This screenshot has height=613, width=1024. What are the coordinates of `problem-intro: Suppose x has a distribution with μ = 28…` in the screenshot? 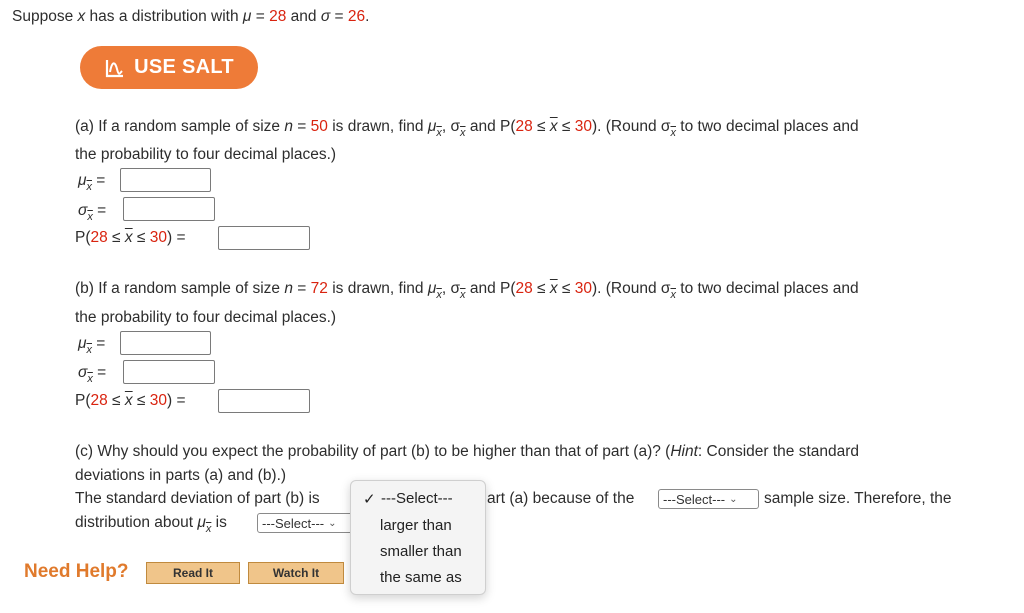 It's located at (191, 16).